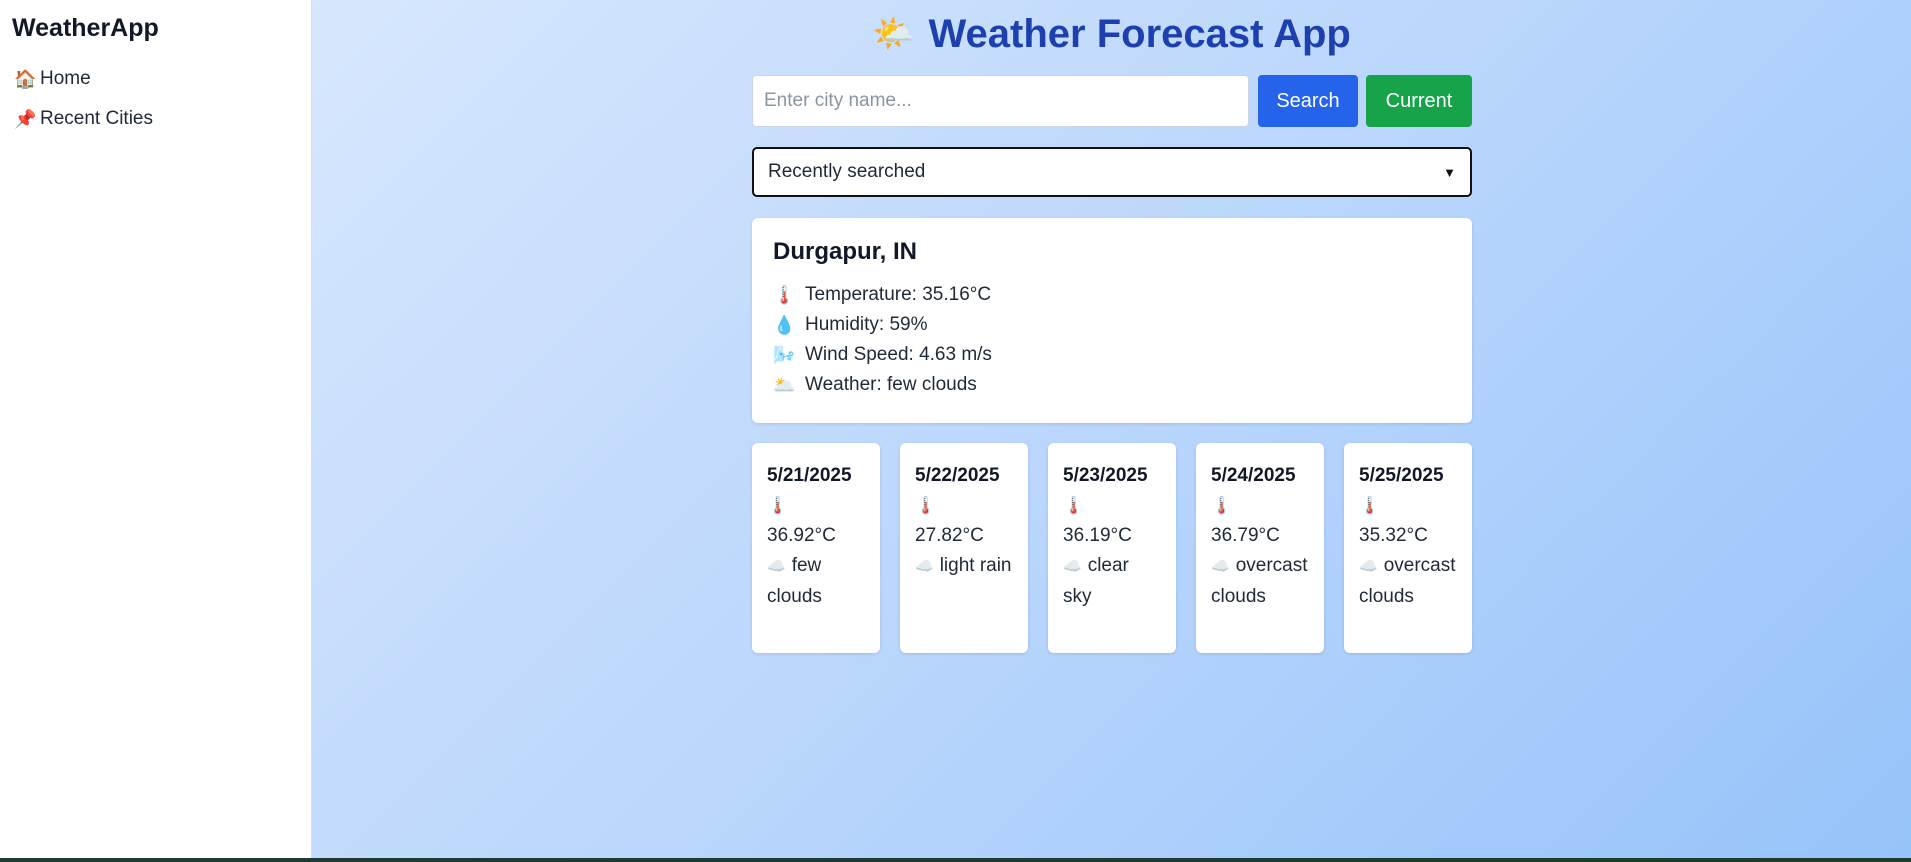 The width and height of the screenshot is (1911, 862). Describe the element at coordinates (85, 28) in the screenshot. I see `brand-logo: WeatherApp` at that location.